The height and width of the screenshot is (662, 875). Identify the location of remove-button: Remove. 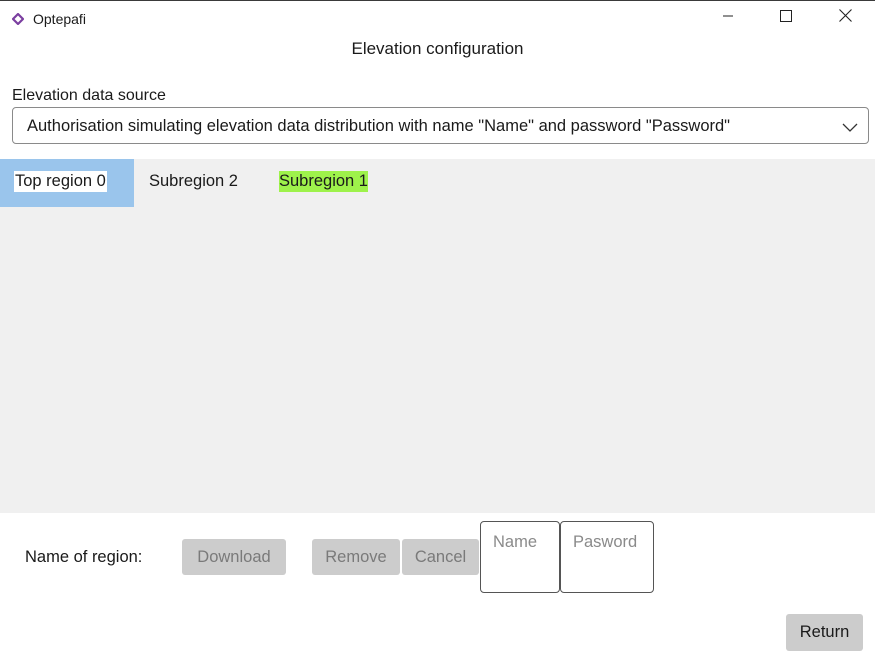
(356, 557).